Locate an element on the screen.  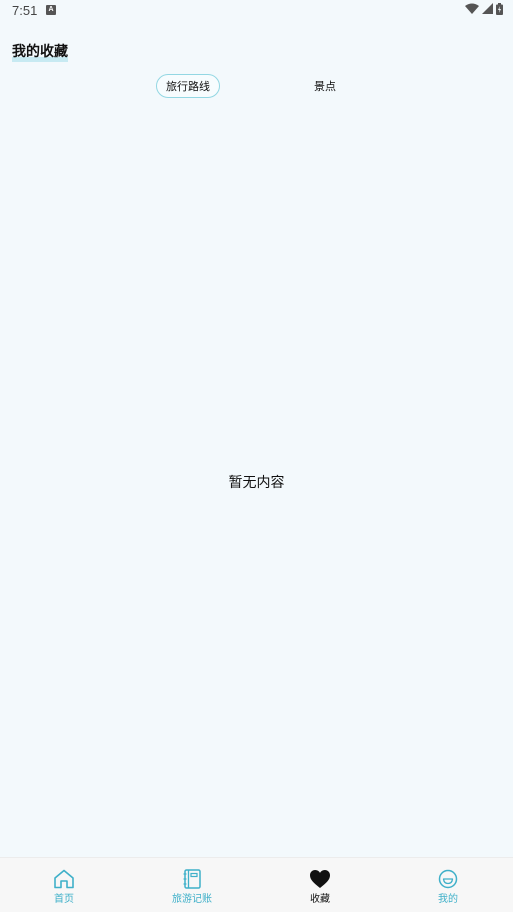
signal-icon is located at coordinates (487, 8).